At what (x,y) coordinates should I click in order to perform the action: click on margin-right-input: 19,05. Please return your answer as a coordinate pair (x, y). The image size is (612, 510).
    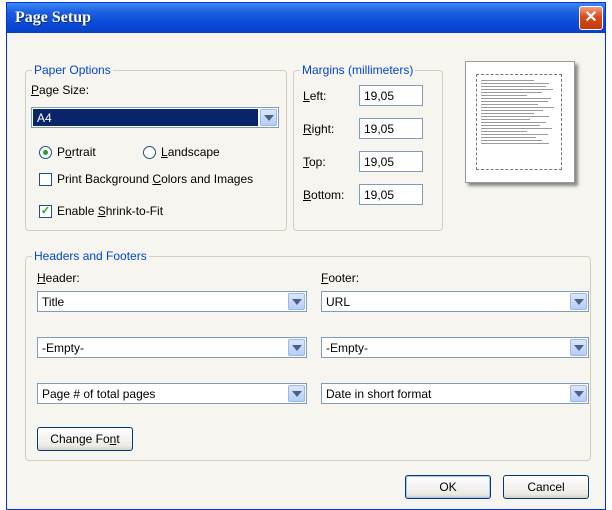
    Looking at the image, I should click on (391, 128).